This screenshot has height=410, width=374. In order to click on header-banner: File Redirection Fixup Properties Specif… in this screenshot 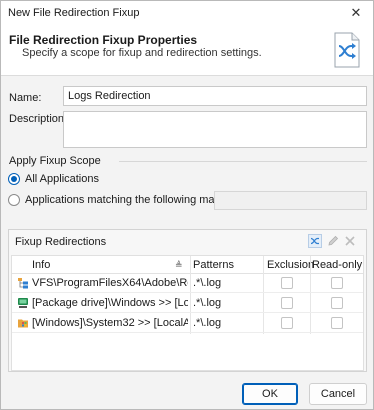, I will do `click(187, 50)`.